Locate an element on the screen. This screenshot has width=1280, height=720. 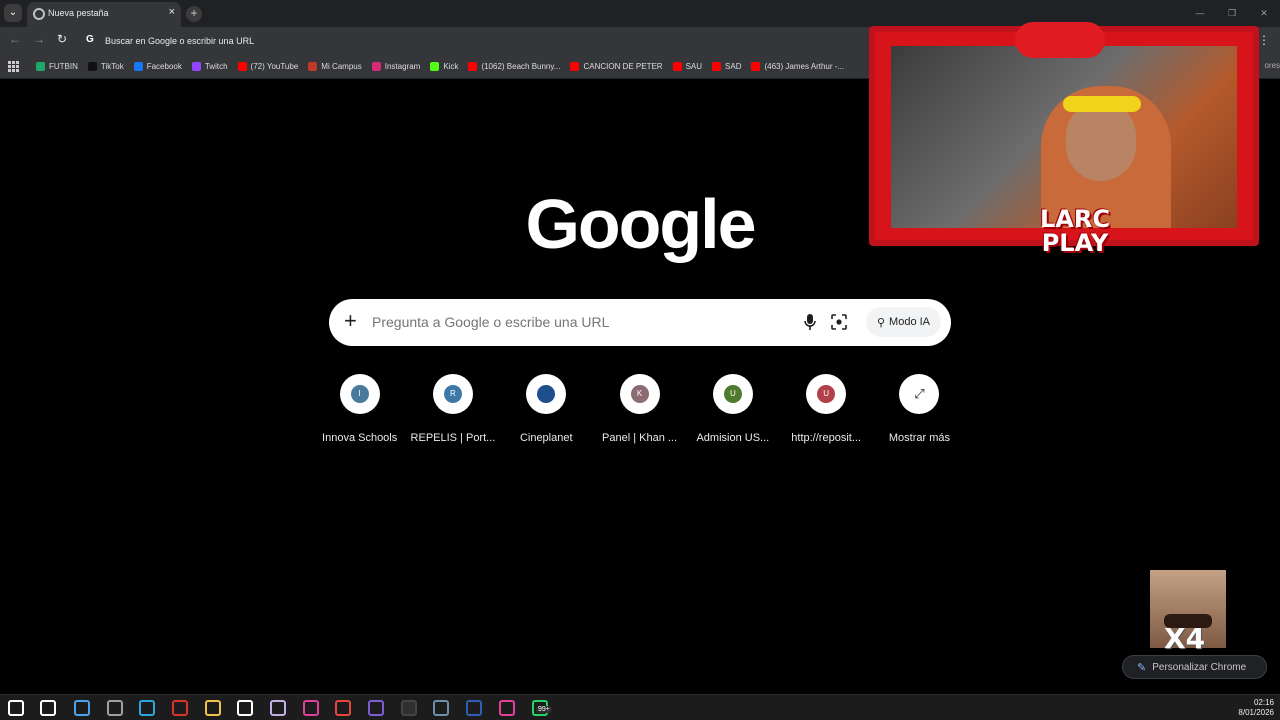
shortcut-favicon-icon: R is located at coordinates (452, 394).